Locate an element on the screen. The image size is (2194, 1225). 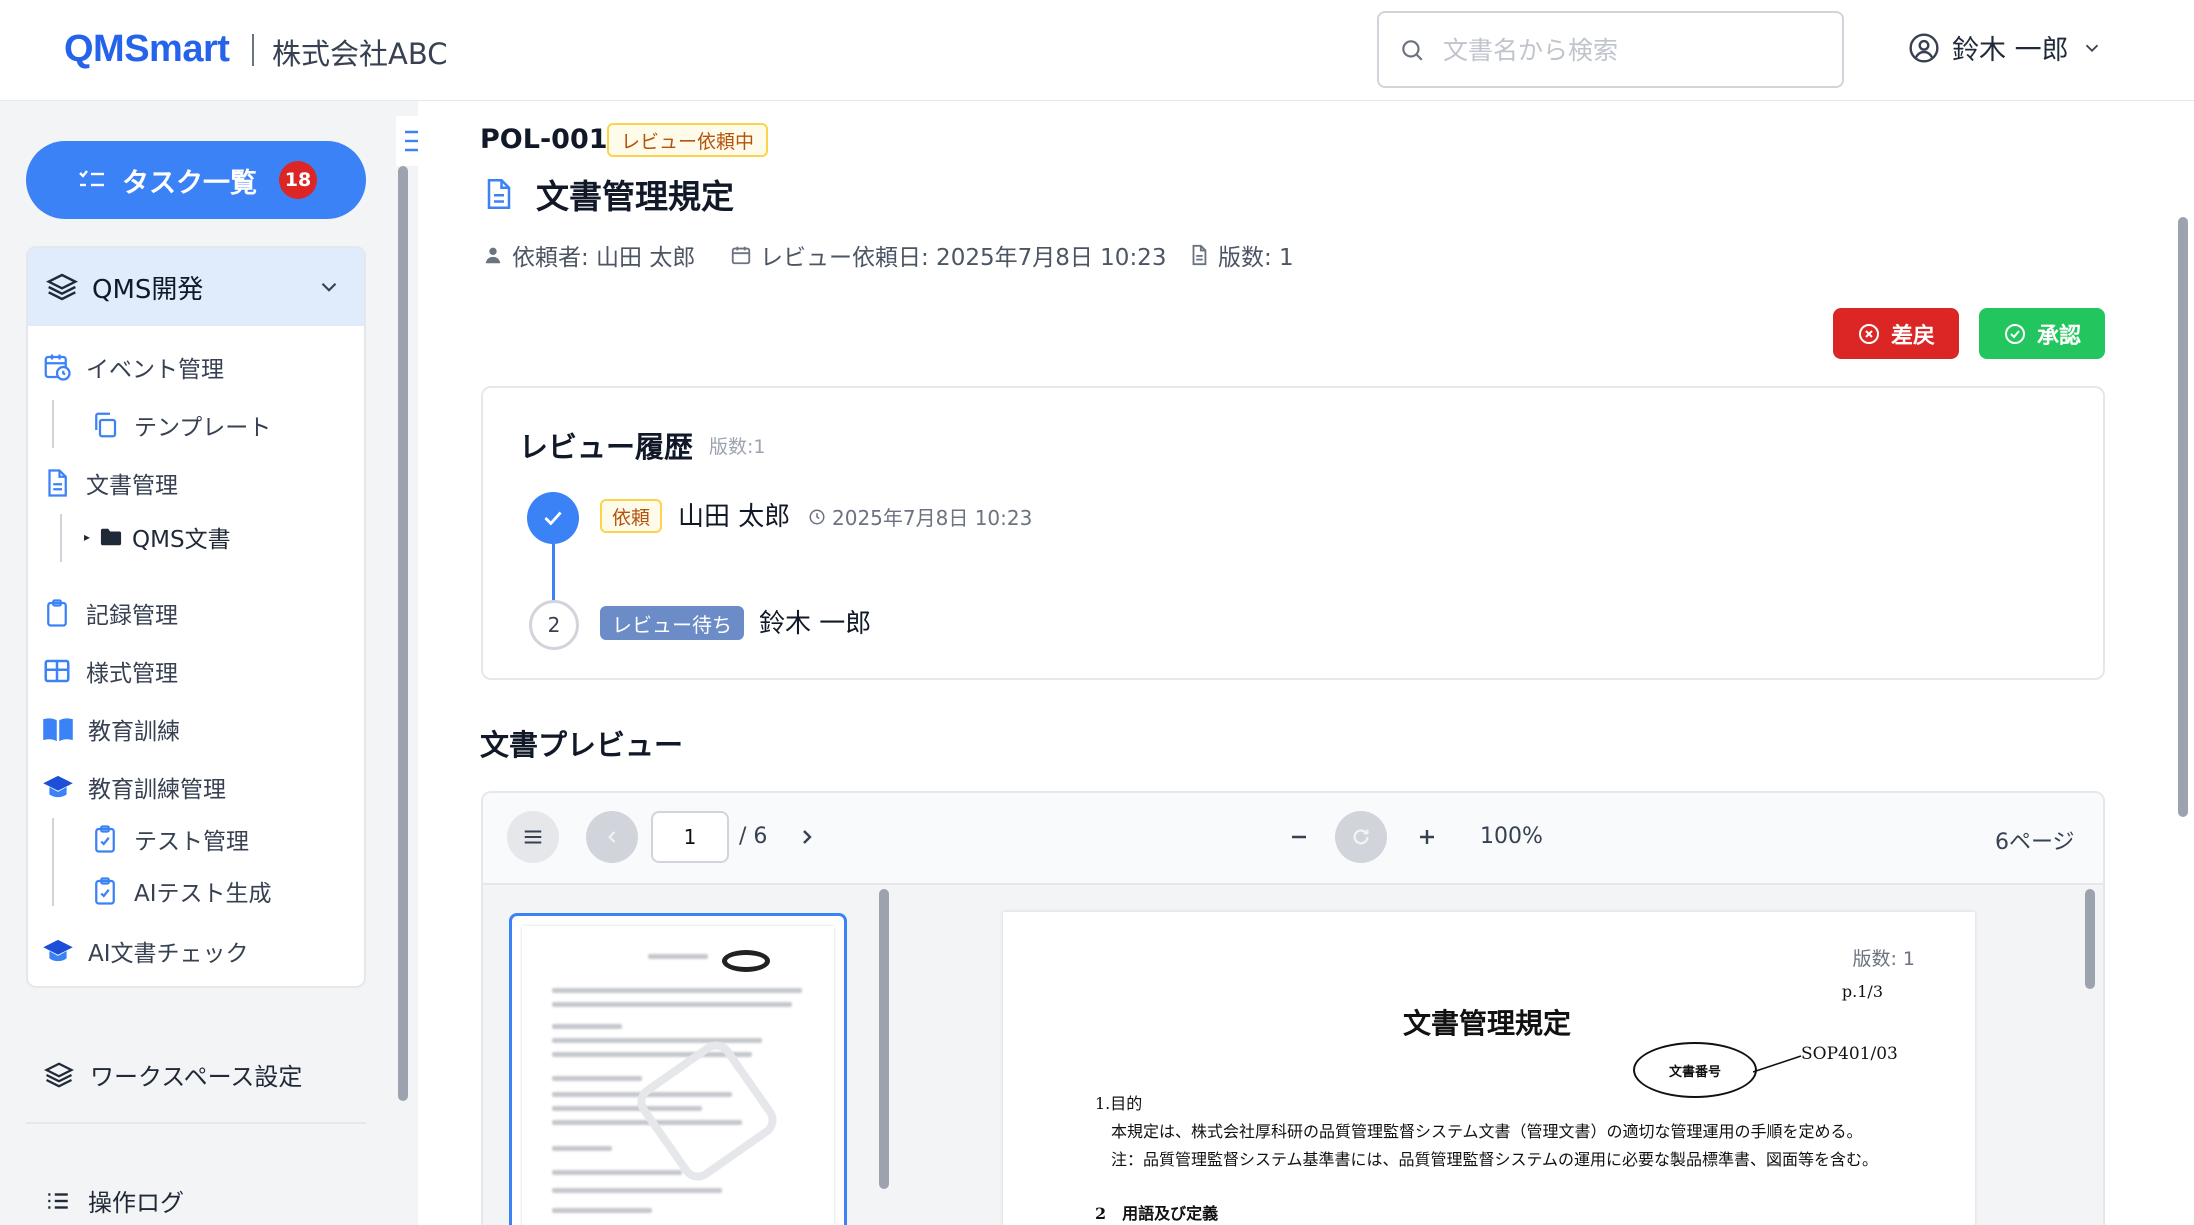
sidebar-item-operation-log: 操作ログ is located at coordinates (114, 1200).